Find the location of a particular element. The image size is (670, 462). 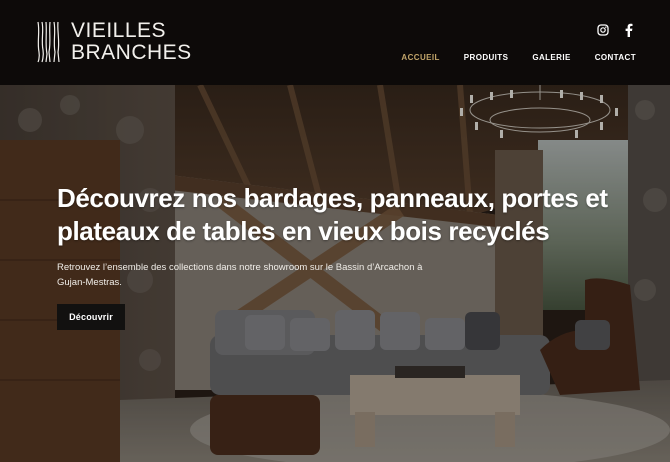

social-links is located at coordinates (616, 30).